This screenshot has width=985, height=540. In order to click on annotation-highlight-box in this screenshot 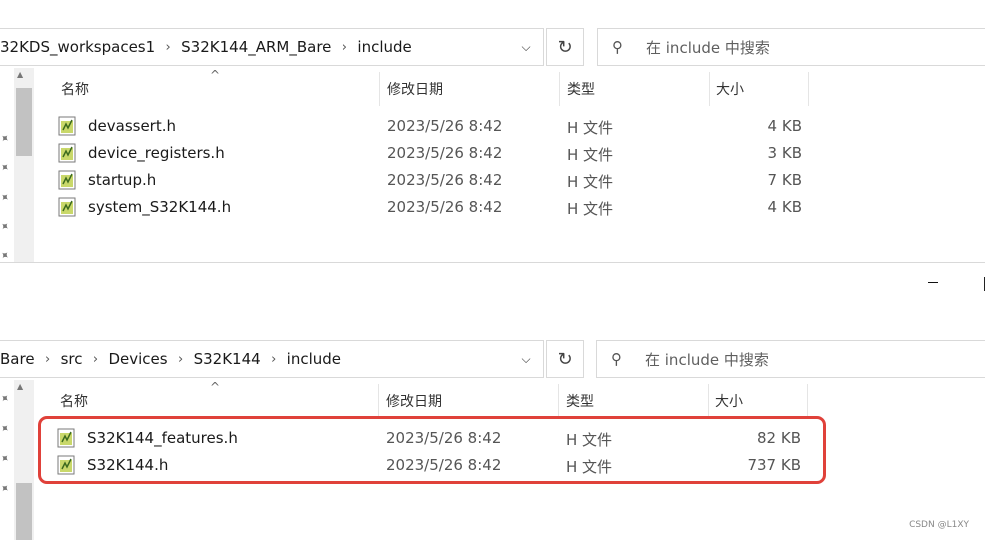, I will do `click(432, 450)`.